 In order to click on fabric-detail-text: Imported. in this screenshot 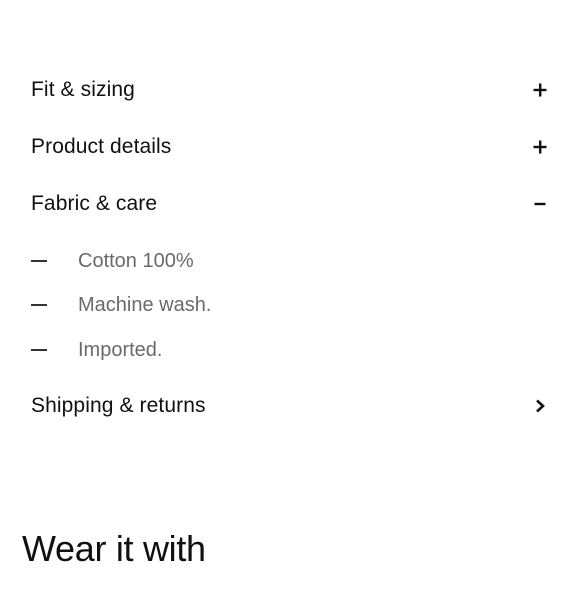, I will do `click(120, 349)`.